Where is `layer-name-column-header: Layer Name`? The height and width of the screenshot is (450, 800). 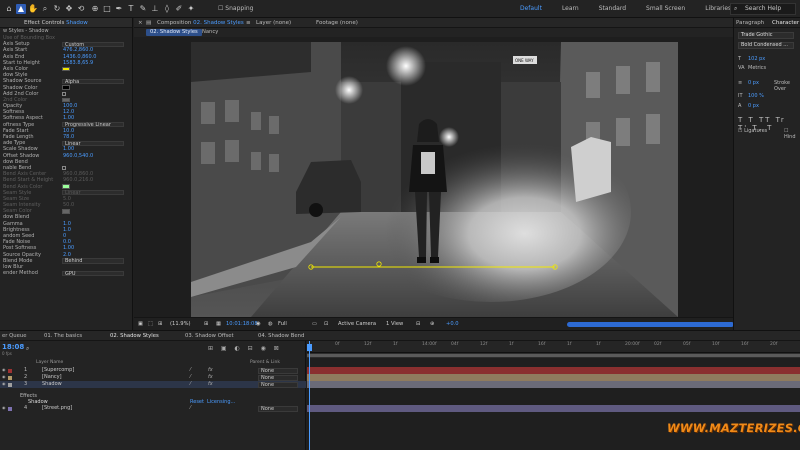 layer-name-column-header: Layer Name is located at coordinates (49, 362).